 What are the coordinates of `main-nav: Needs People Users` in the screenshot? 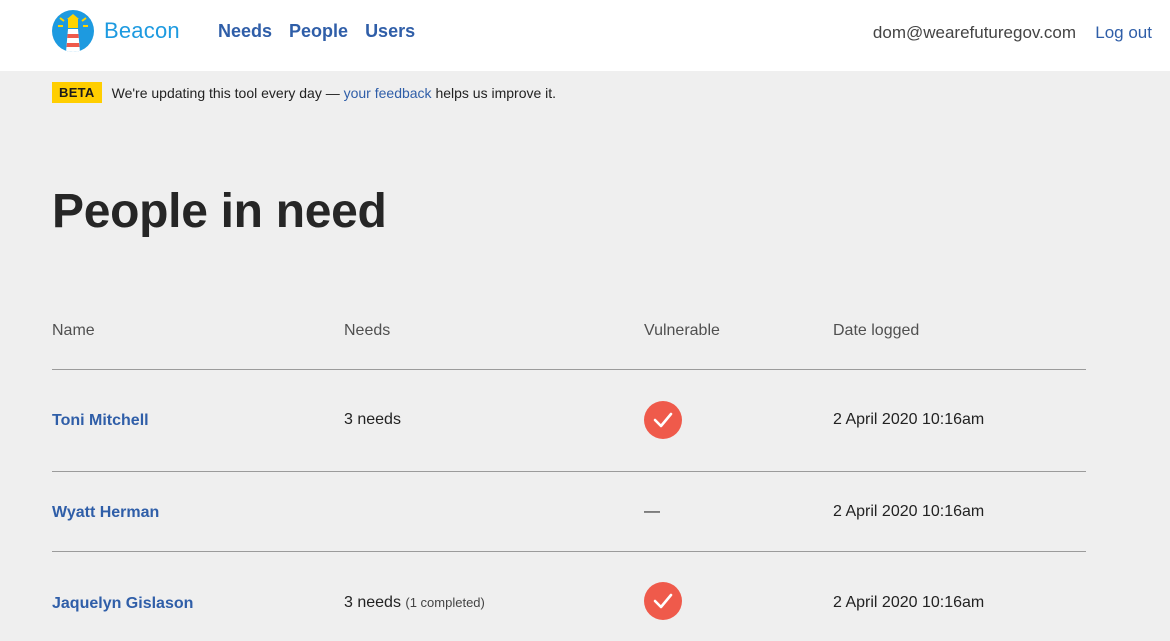 It's located at (316, 31).